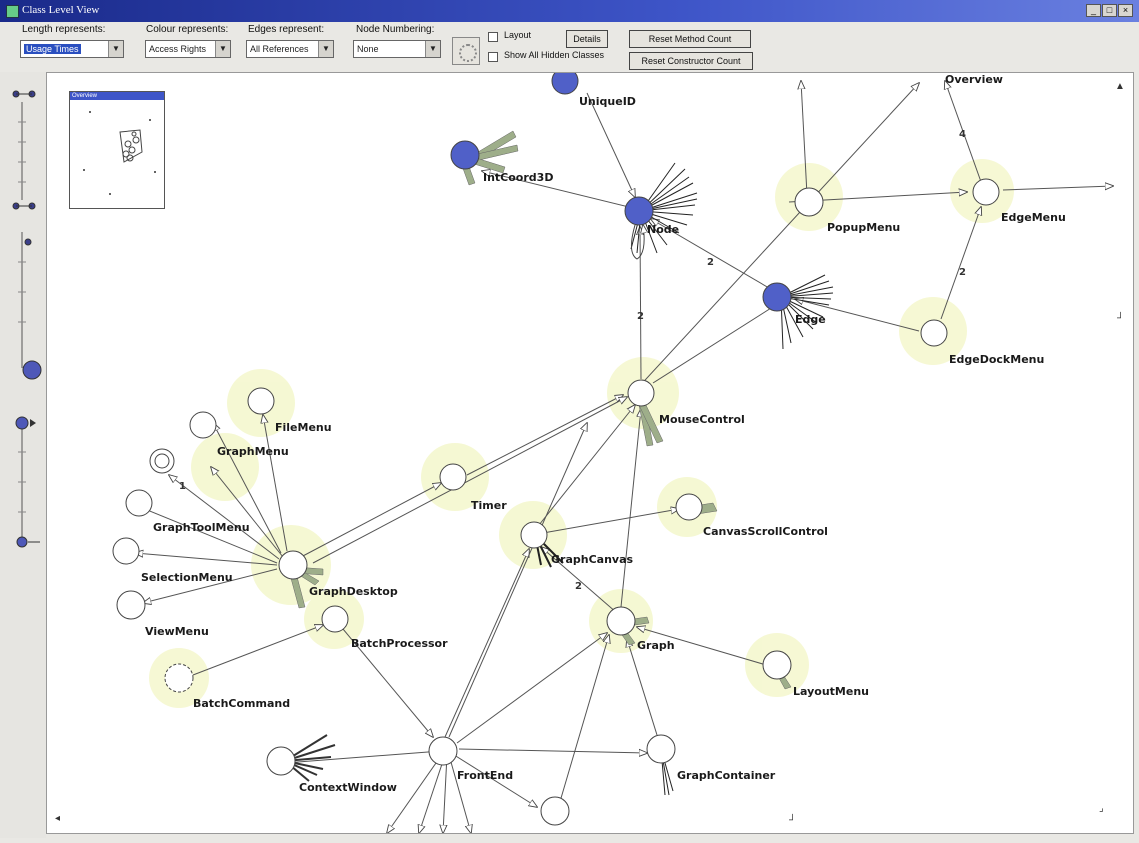 The height and width of the screenshot is (843, 1139). What do you see at coordinates (726, 775) in the screenshot?
I see `label-graphcontainer: GraphContainer` at bounding box center [726, 775].